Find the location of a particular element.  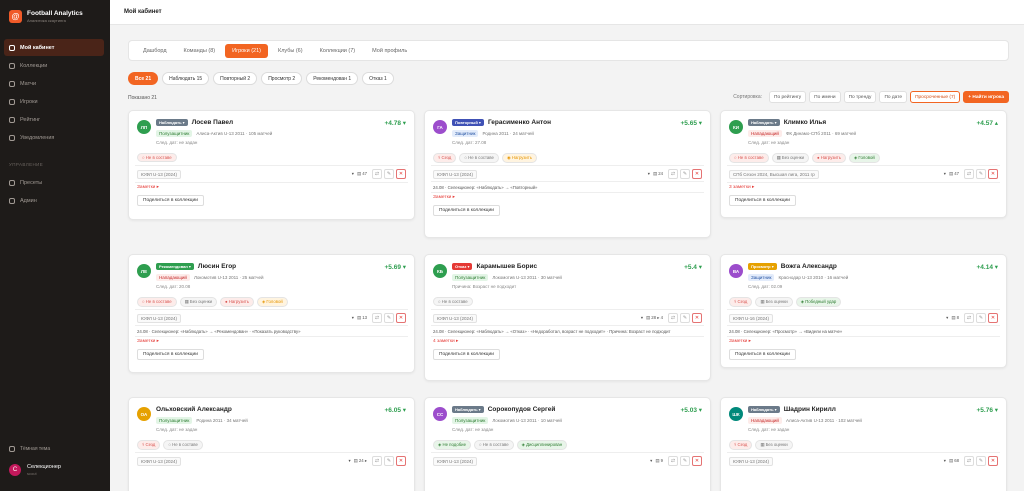

user-profile: С Селекционер scout is located at coordinates (35, 470).